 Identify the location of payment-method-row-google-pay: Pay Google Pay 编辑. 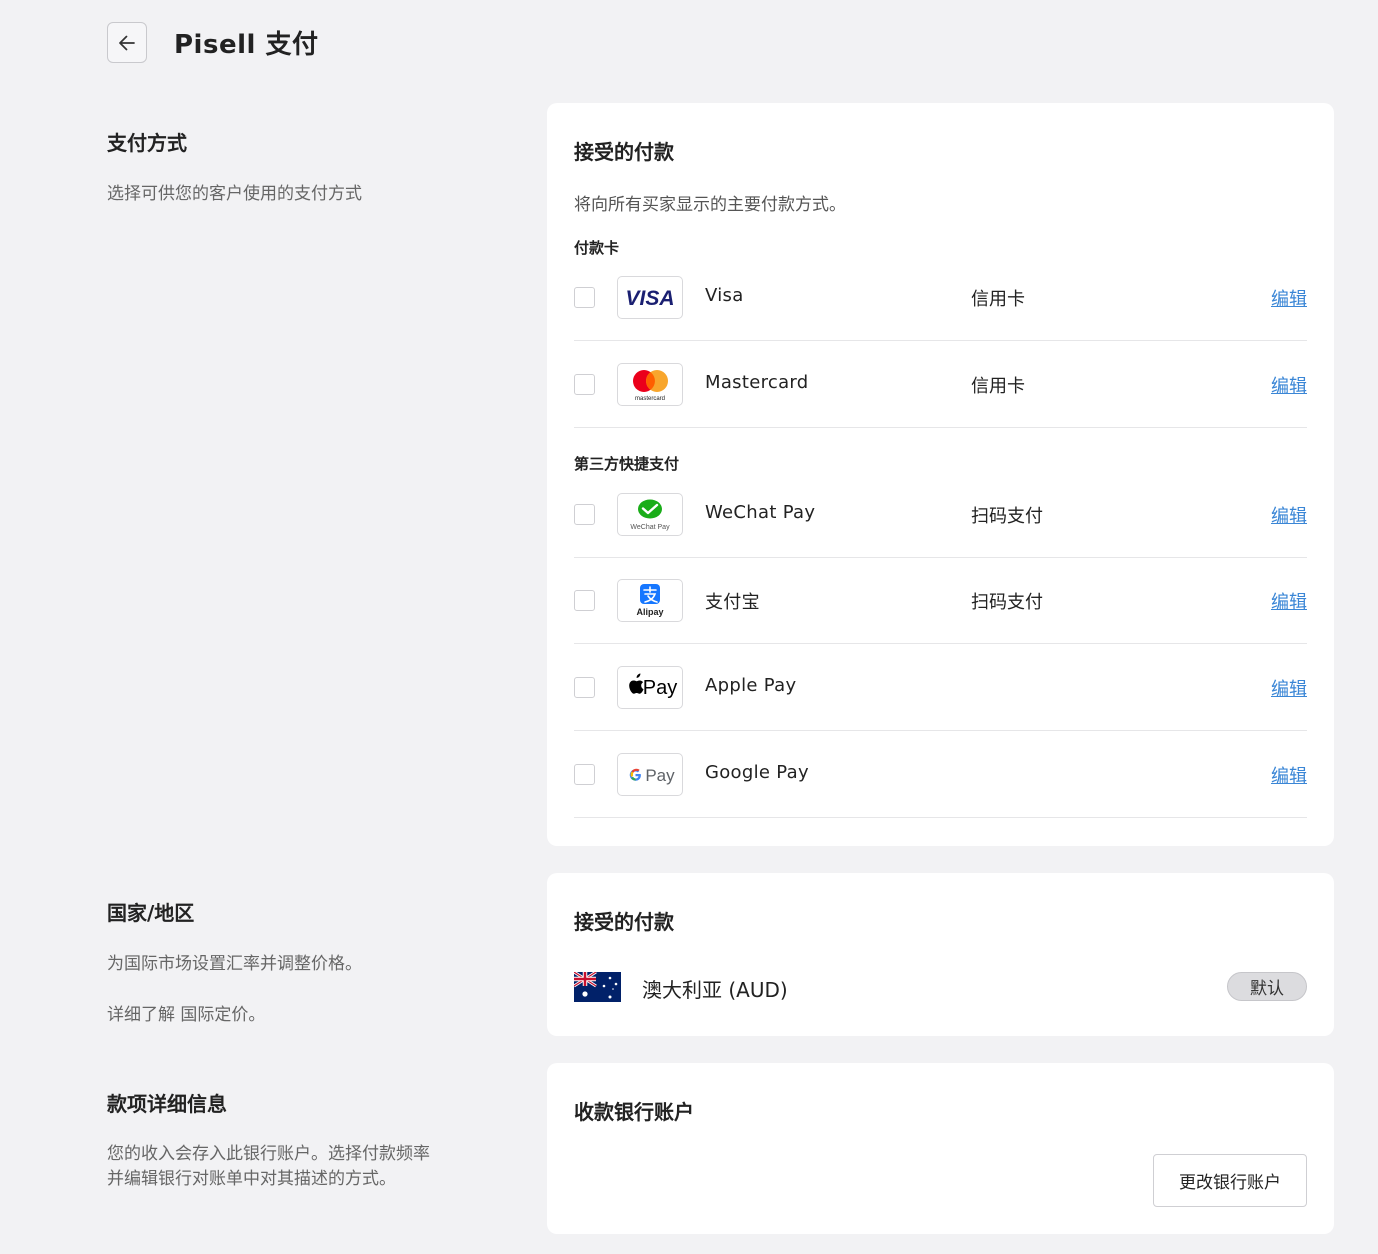
(940, 774).